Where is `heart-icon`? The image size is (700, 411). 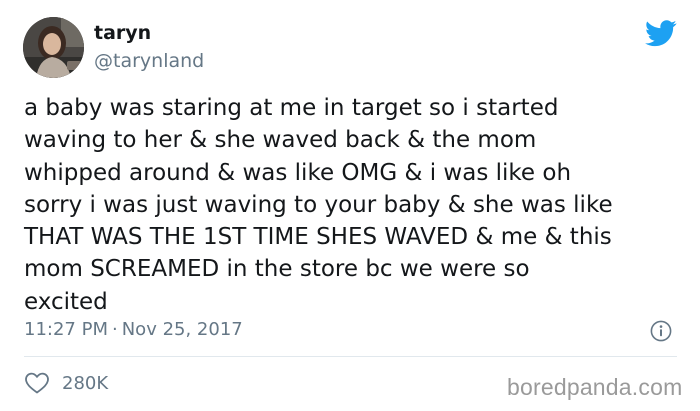 heart-icon is located at coordinates (37, 383).